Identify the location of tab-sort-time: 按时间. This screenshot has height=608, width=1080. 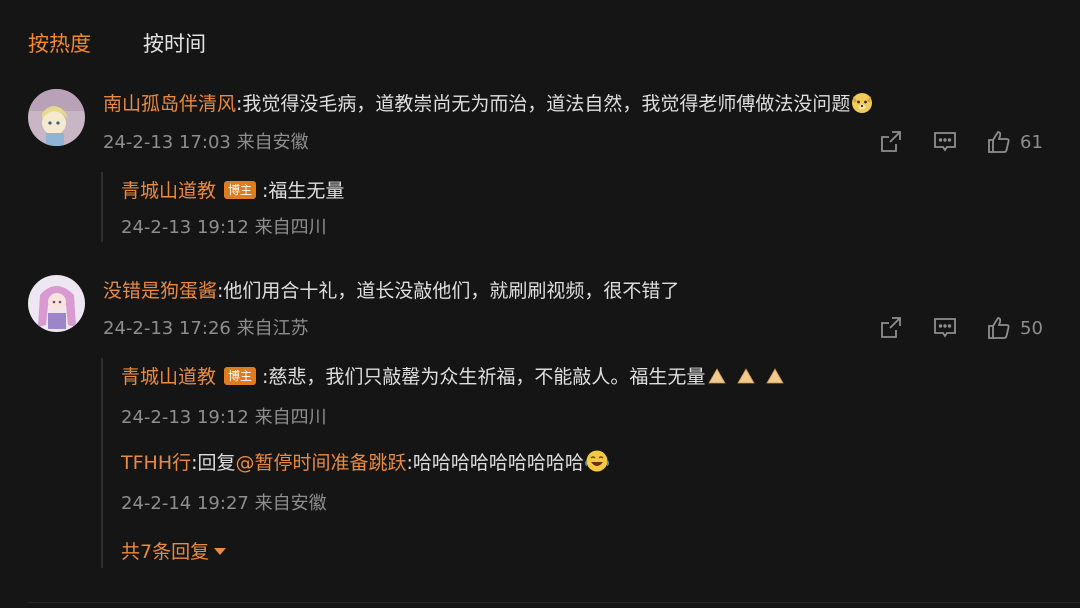
(174, 44).